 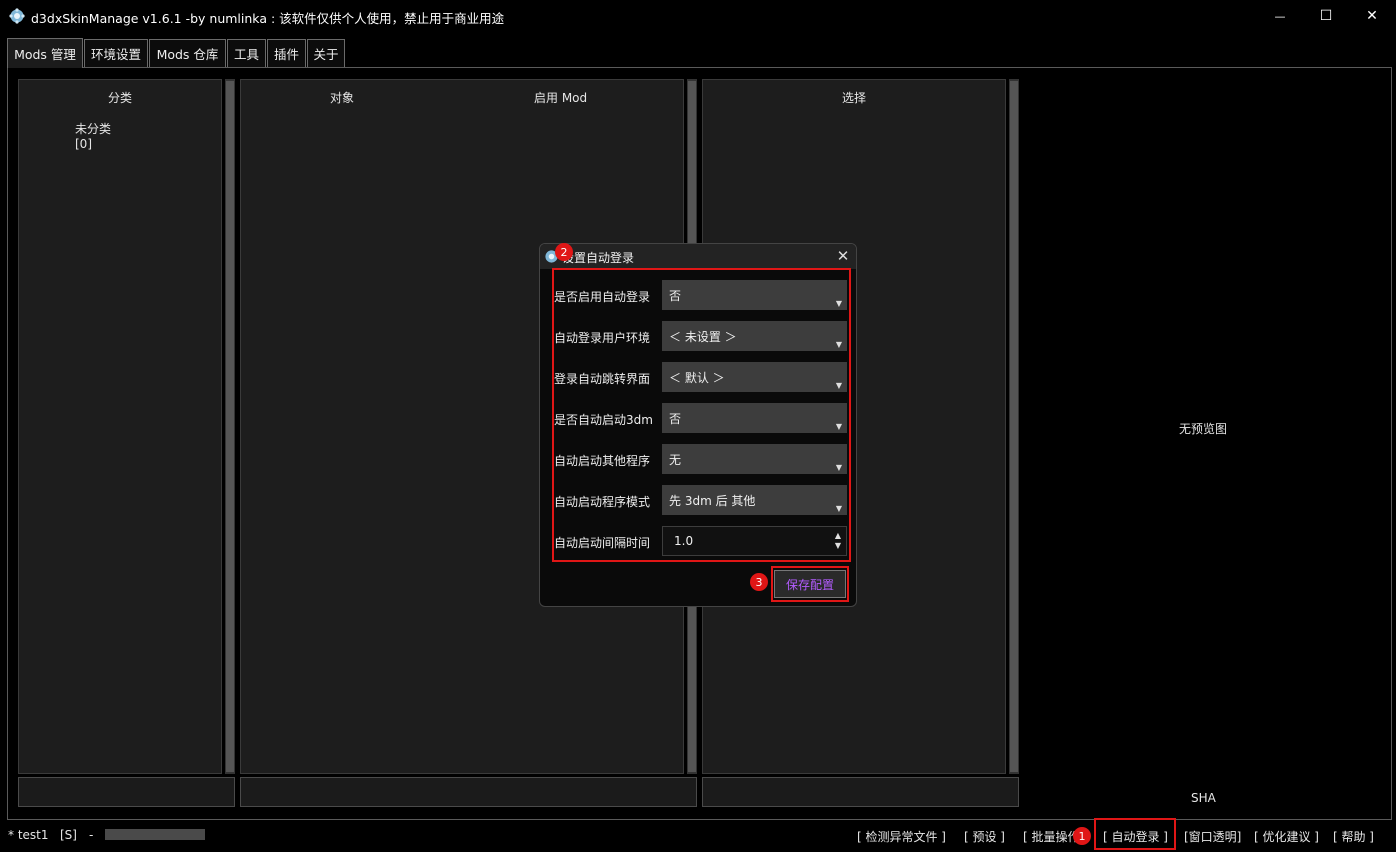 What do you see at coordinates (91, 835) in the screenshot?
I see `status-dash: -` at bounding box center [91, 835].